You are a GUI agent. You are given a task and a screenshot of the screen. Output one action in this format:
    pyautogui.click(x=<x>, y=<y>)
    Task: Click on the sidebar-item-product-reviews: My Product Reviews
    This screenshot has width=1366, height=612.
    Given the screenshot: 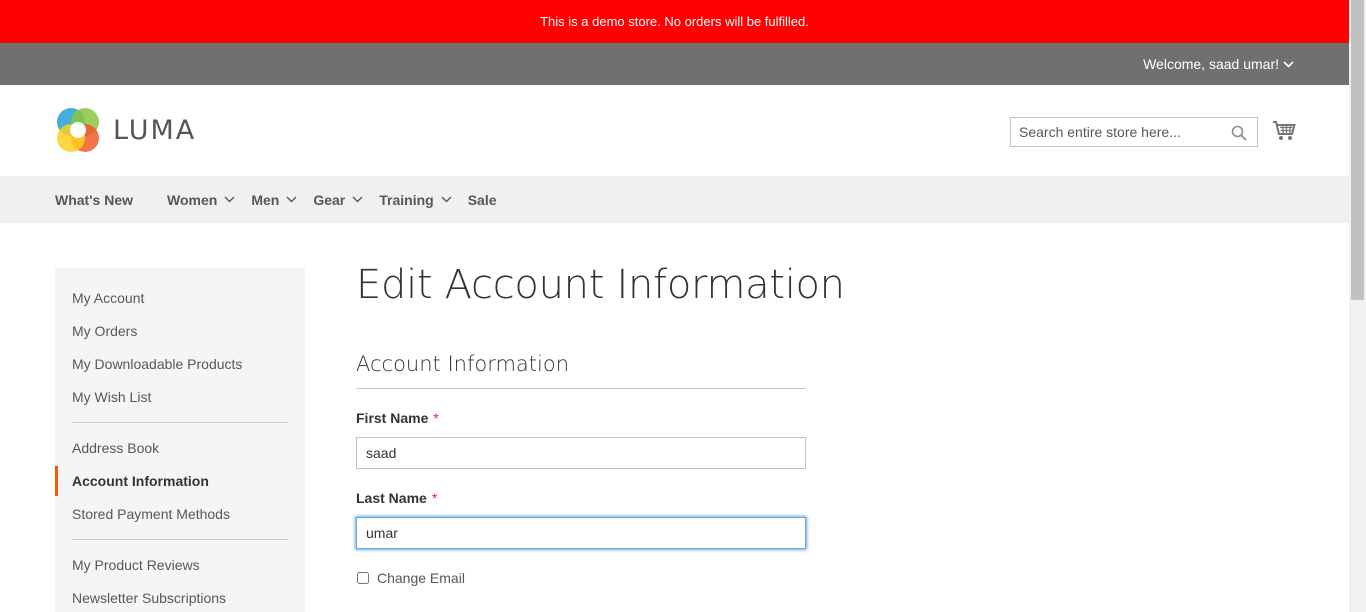 What is the action you would take?
    pyautogui.click(x=136, y=565)
    